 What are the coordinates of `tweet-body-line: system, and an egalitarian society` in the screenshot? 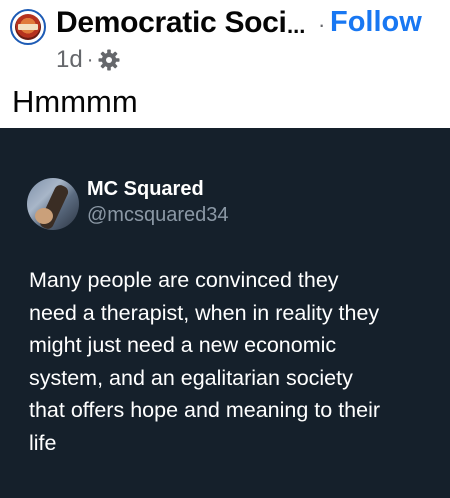 It's located at (191, 377).